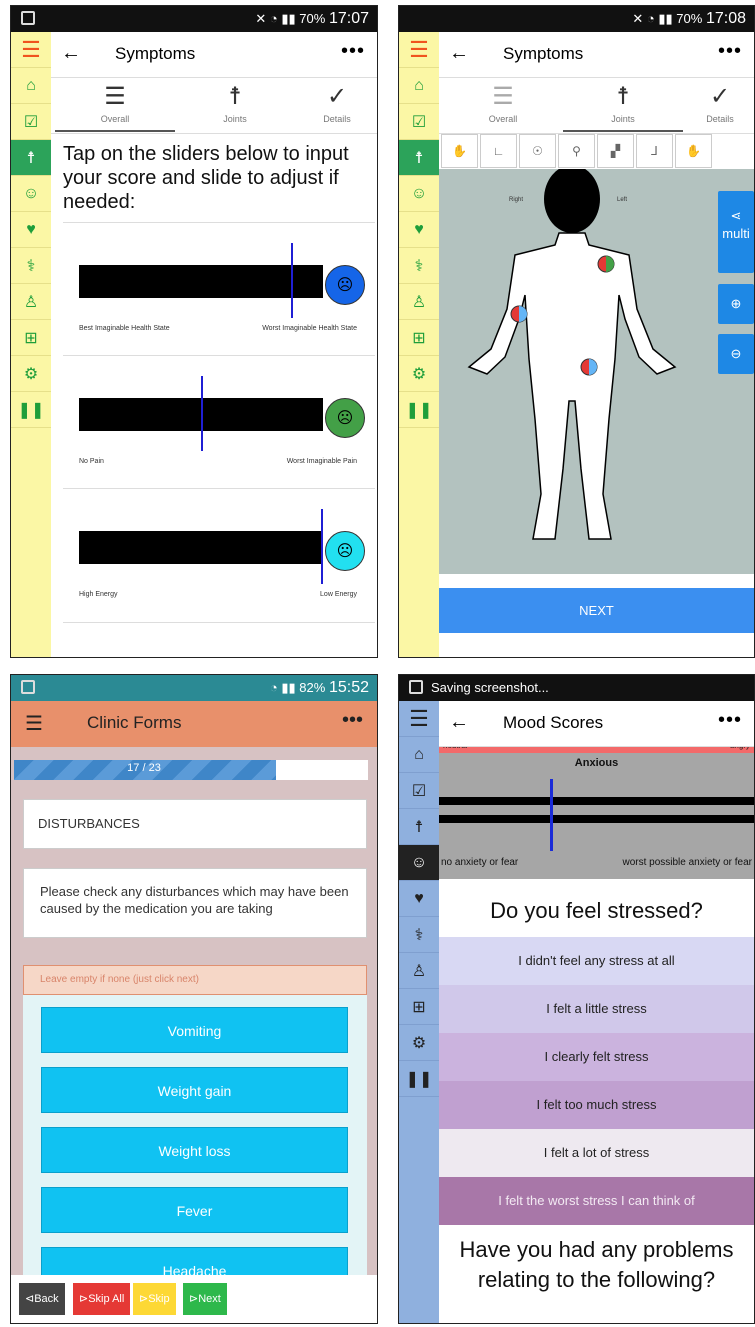 The width and height of the screenshot is (755, 1327). I want to click on side-rail: ☰ ⌂ ☑ ☨ ☺ ♥ ⚕ ♙ ⊞ ⚙ ❚❚, so click(31, 344).